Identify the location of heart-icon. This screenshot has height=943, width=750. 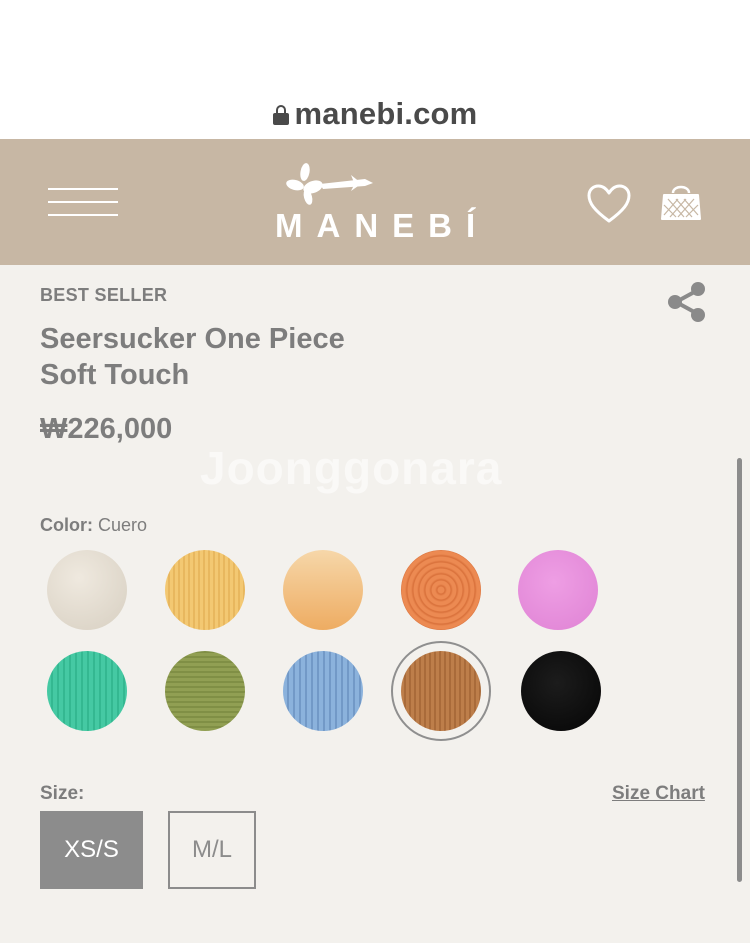
(609, 203).